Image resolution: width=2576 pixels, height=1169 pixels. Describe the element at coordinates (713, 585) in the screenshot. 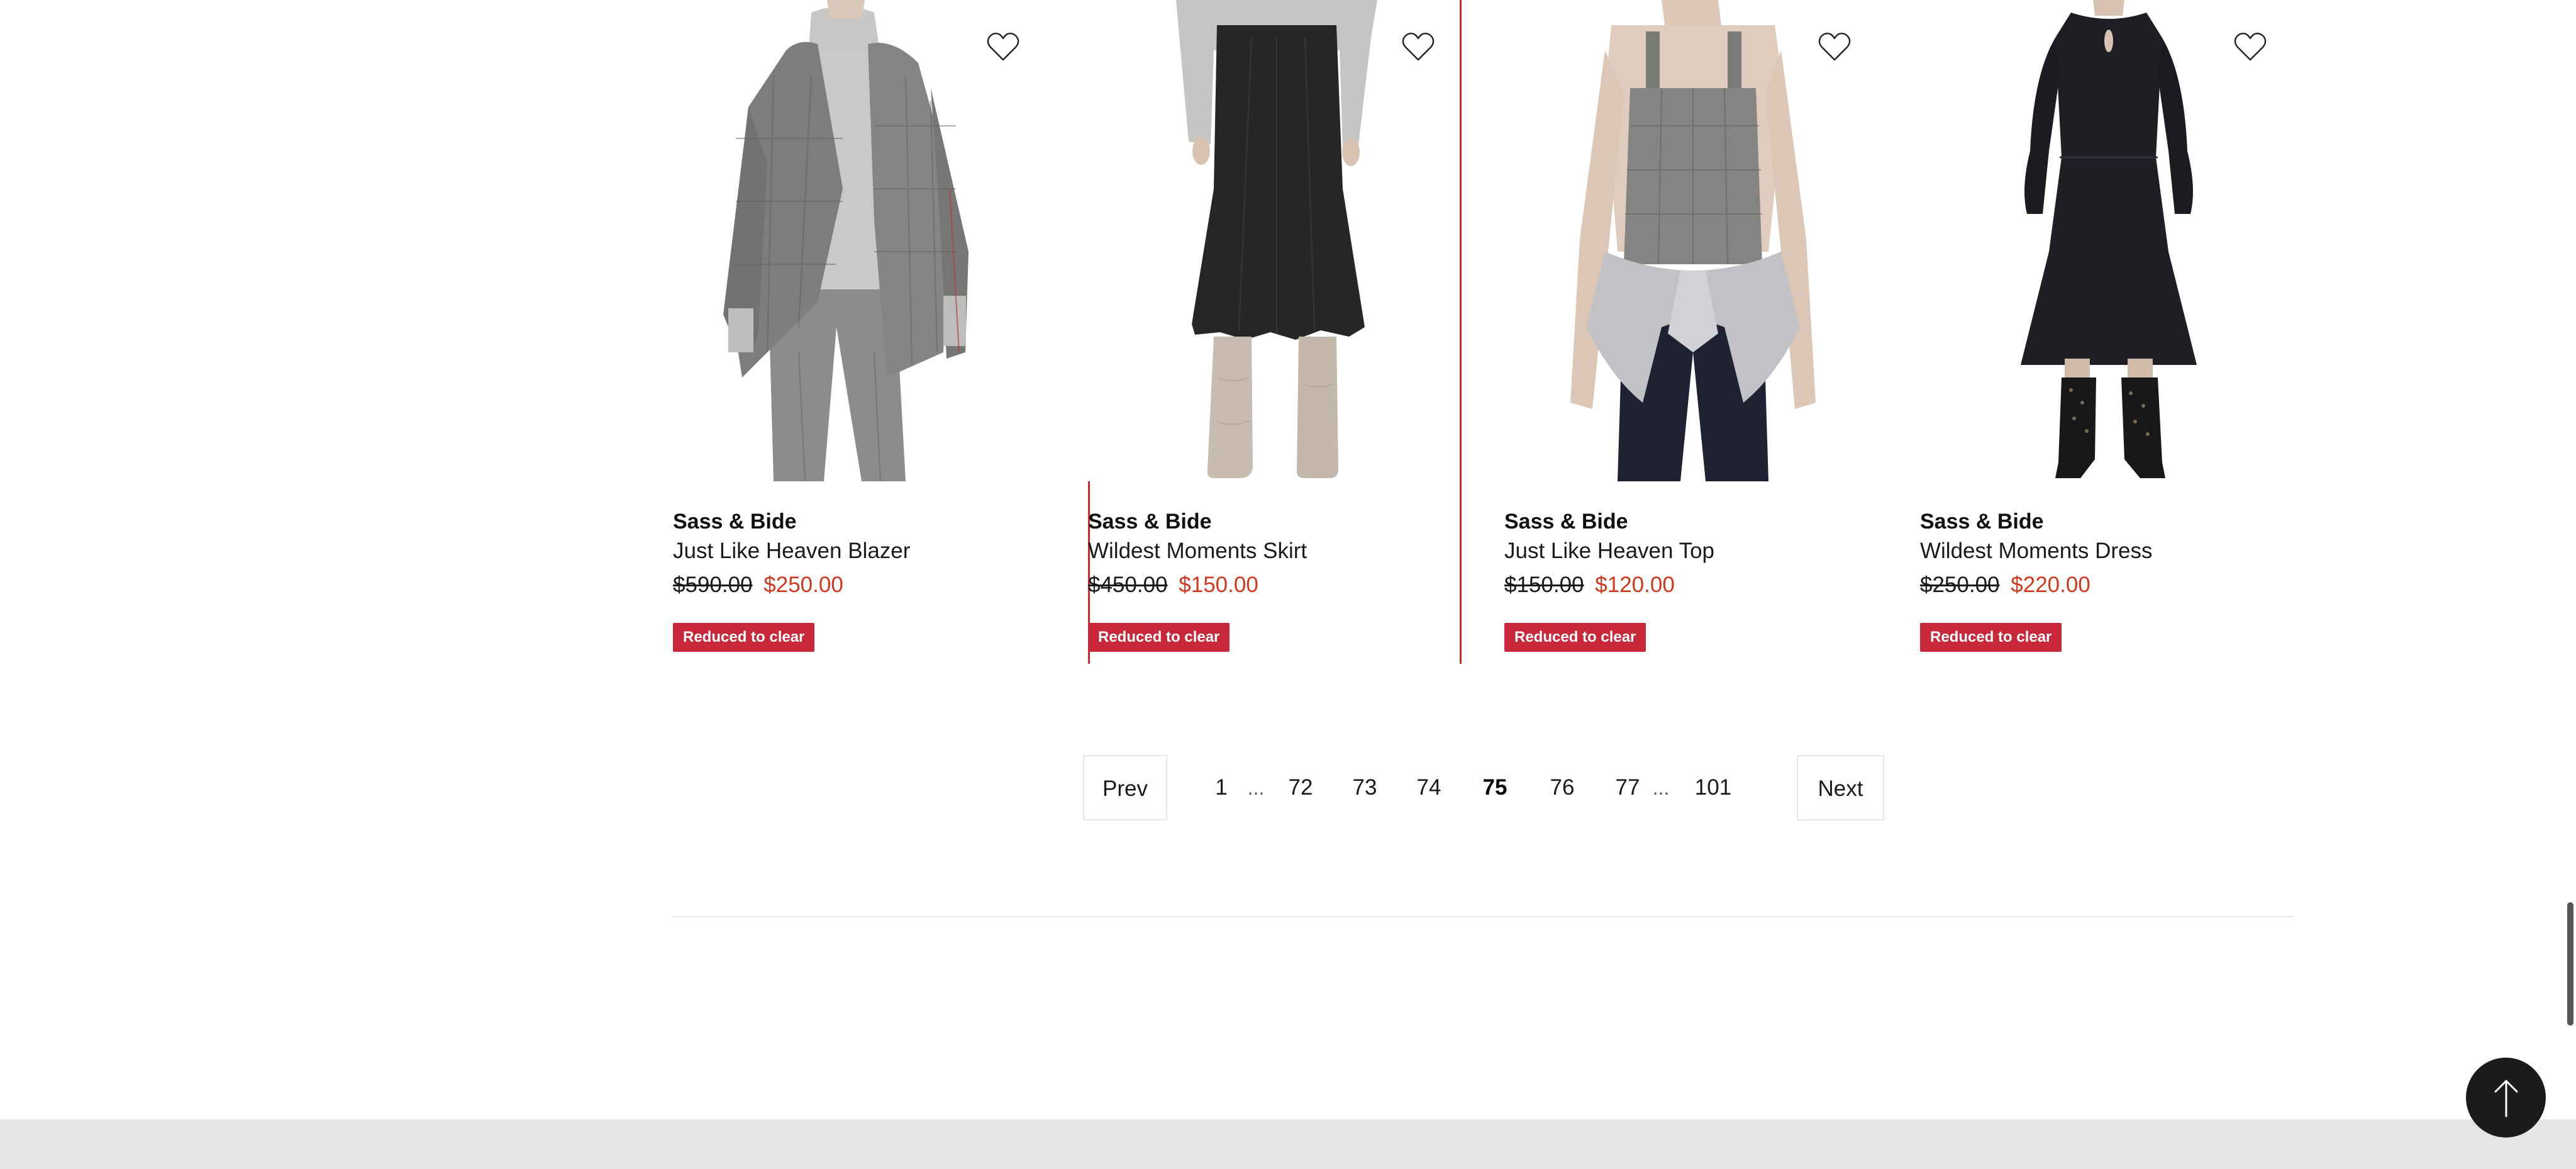

I see `original-price: $590.00` at that location.